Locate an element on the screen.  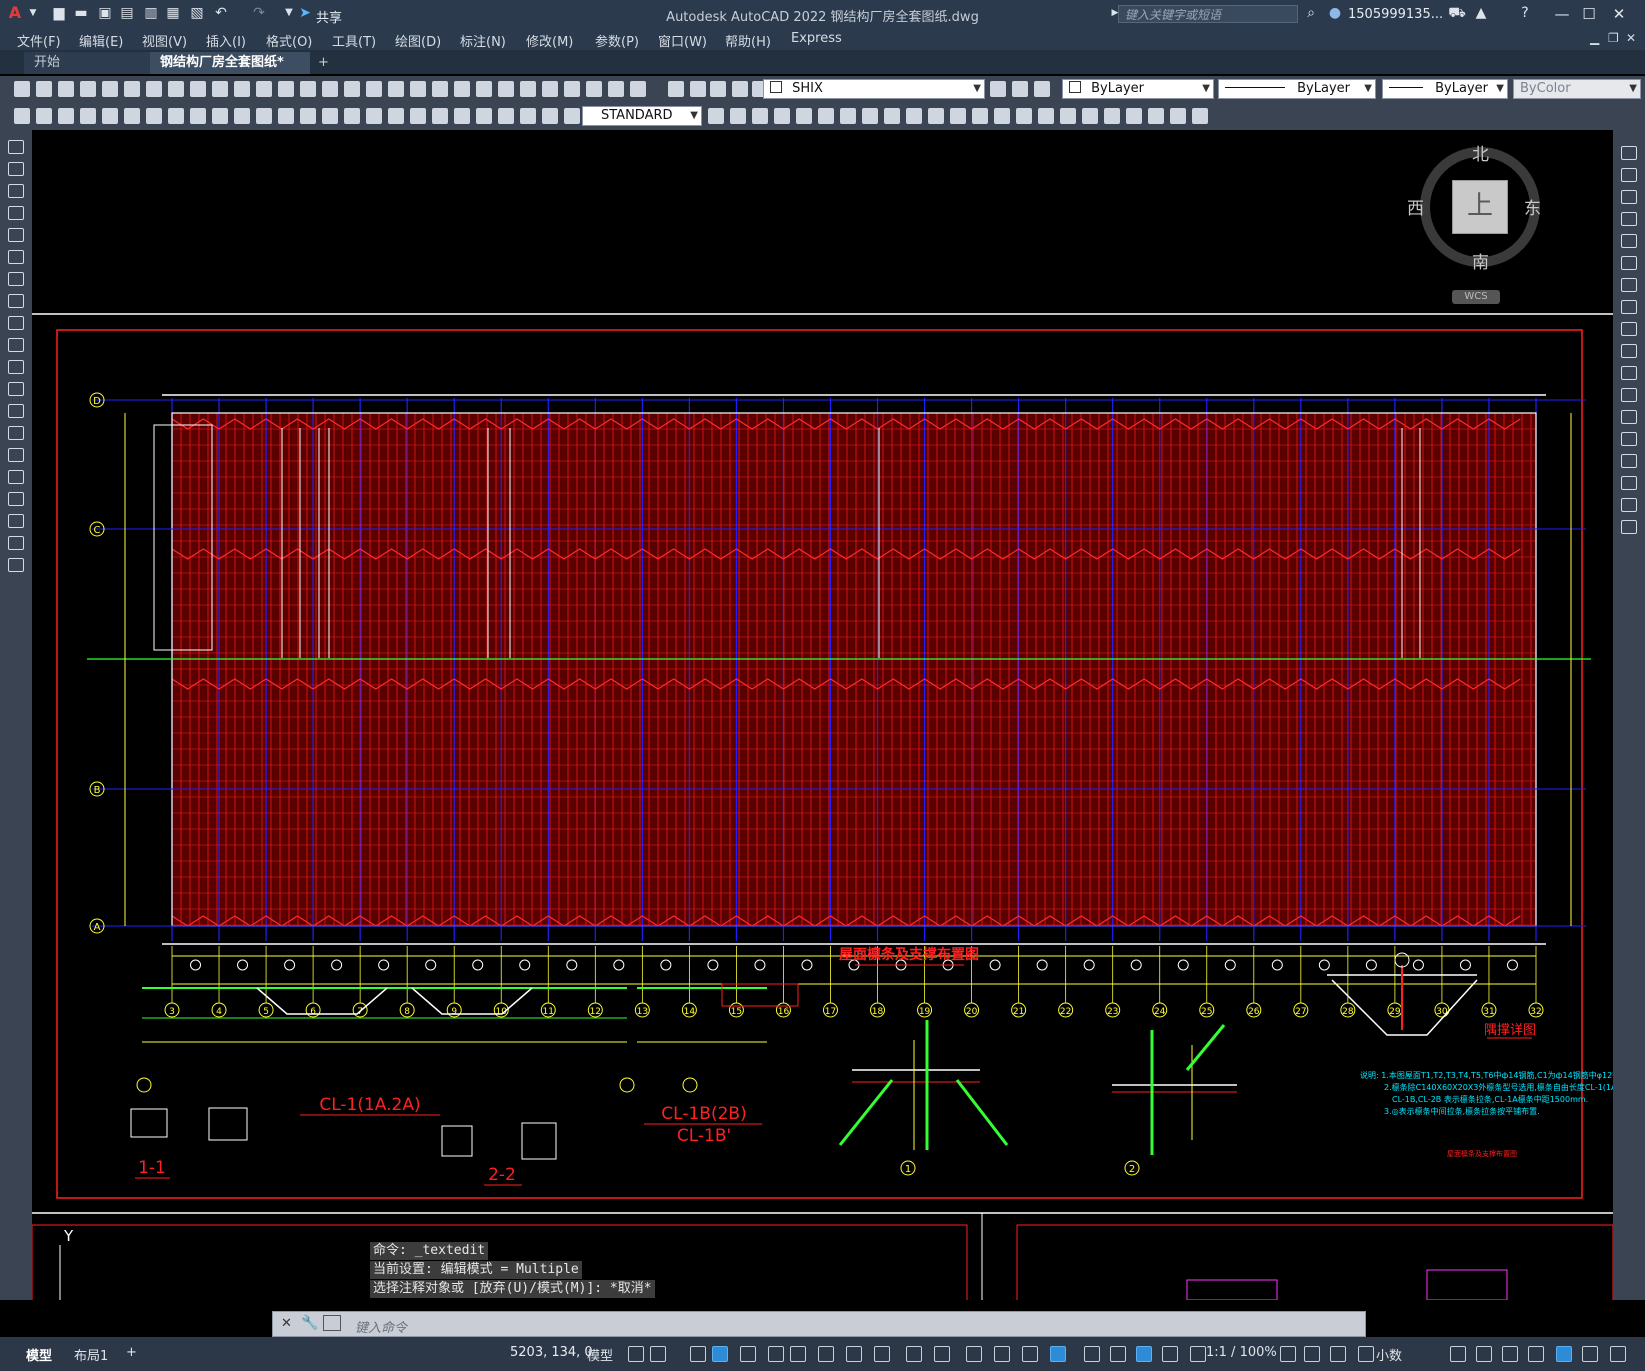
save-icon: ▣ is located at coordinates (105, 13).